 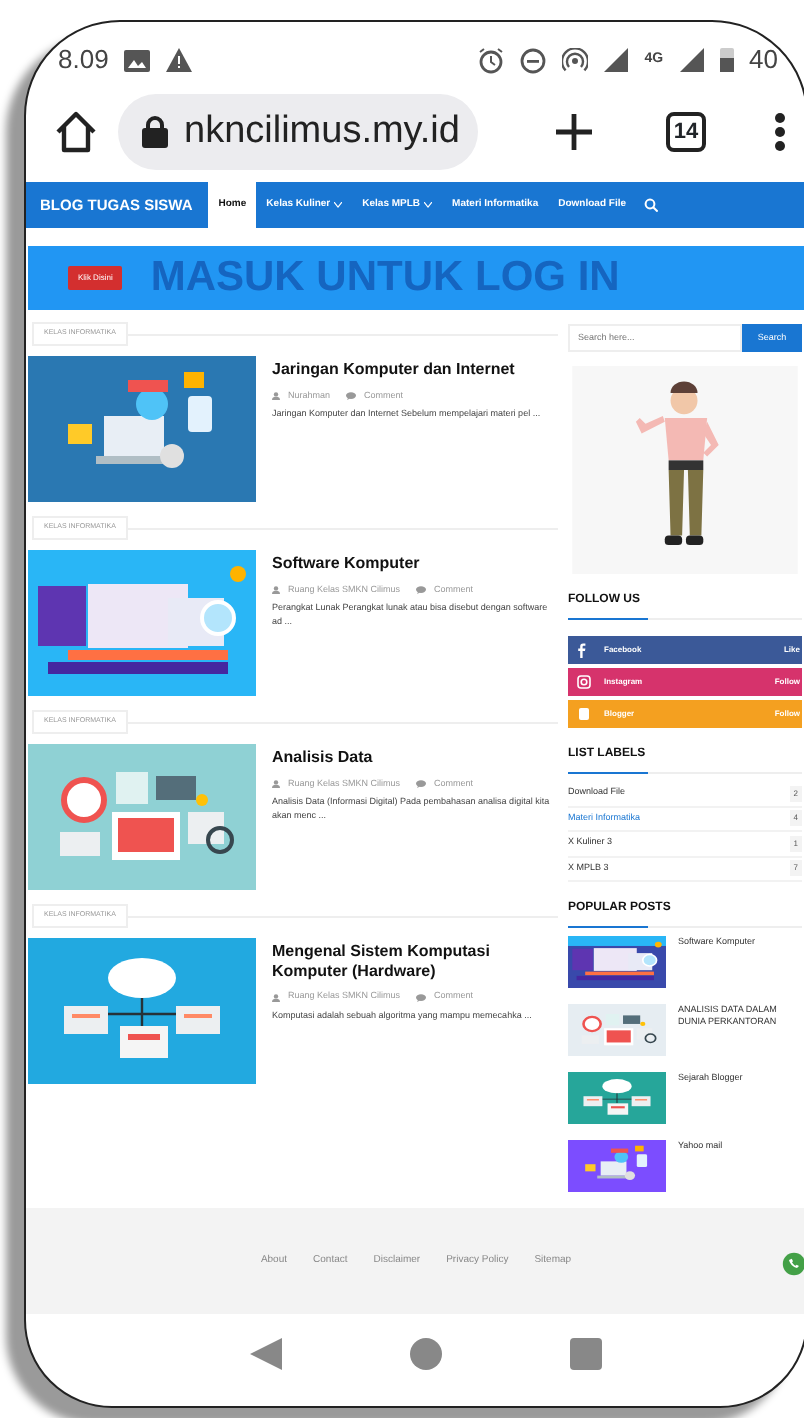 I want to click on home-icon, so click(x=76, y=132).